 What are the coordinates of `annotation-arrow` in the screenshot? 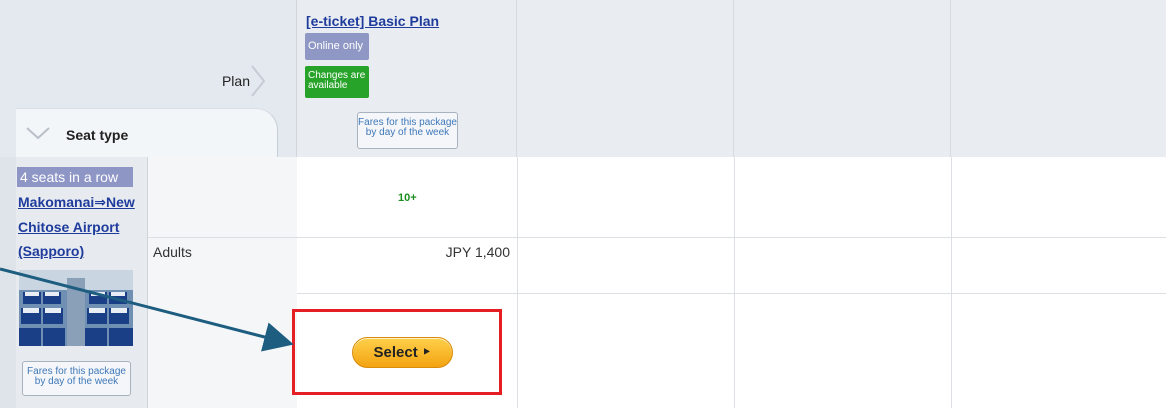 It's located at (147, 309).